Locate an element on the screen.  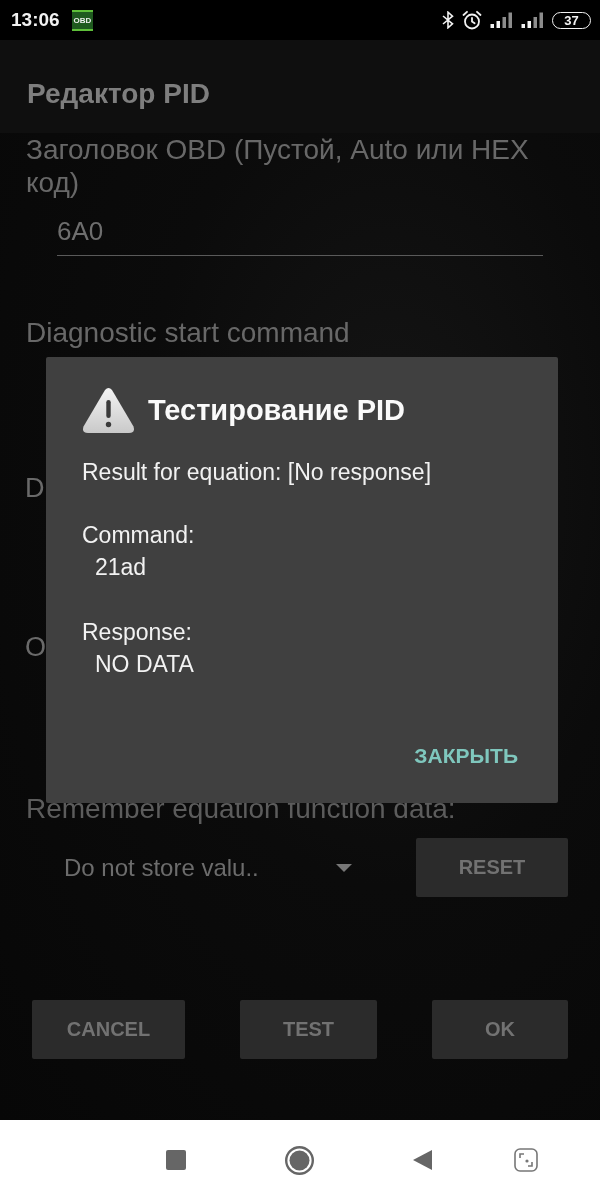
back-icon is located at coordinates (422, 1160).